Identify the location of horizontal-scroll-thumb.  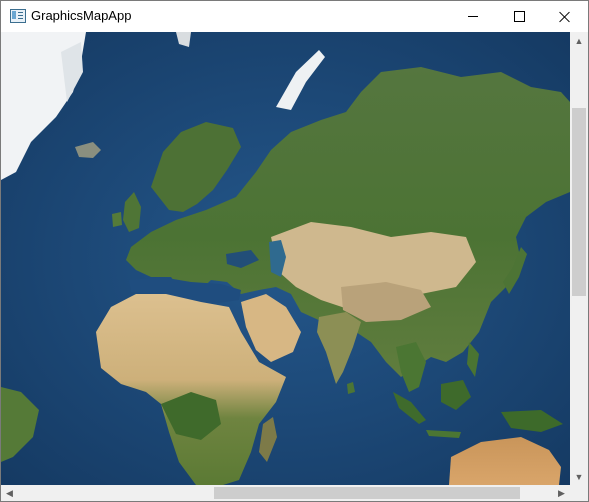
(367, 493).